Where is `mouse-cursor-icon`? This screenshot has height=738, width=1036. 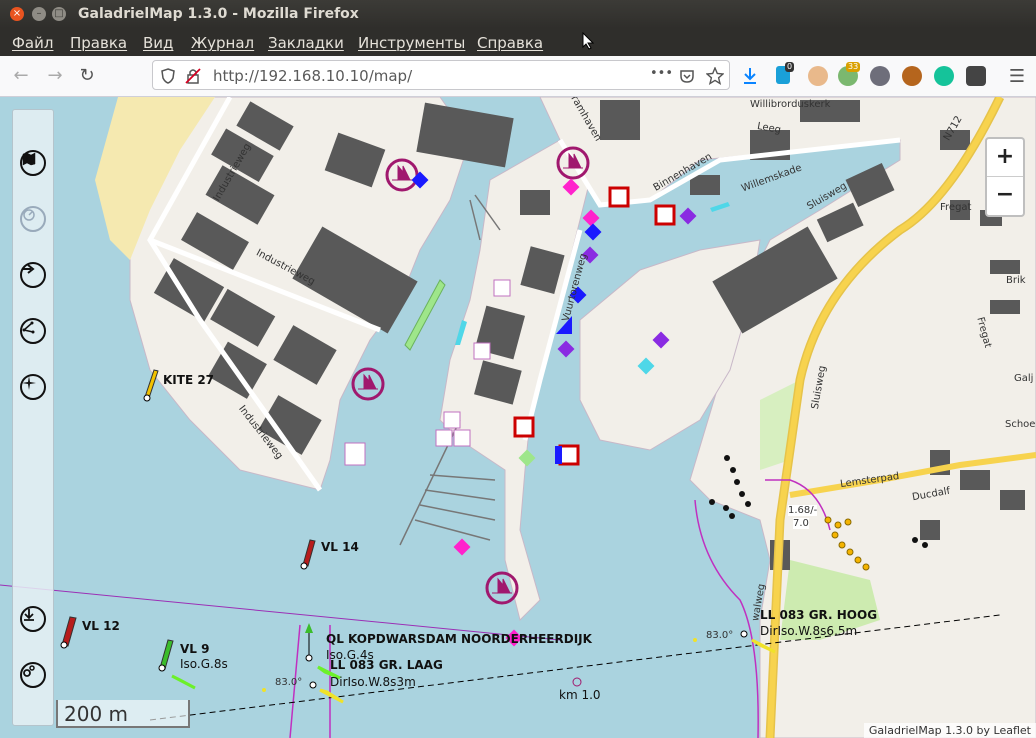 mouse-cursor-icon is located at coordinates (588, 41).